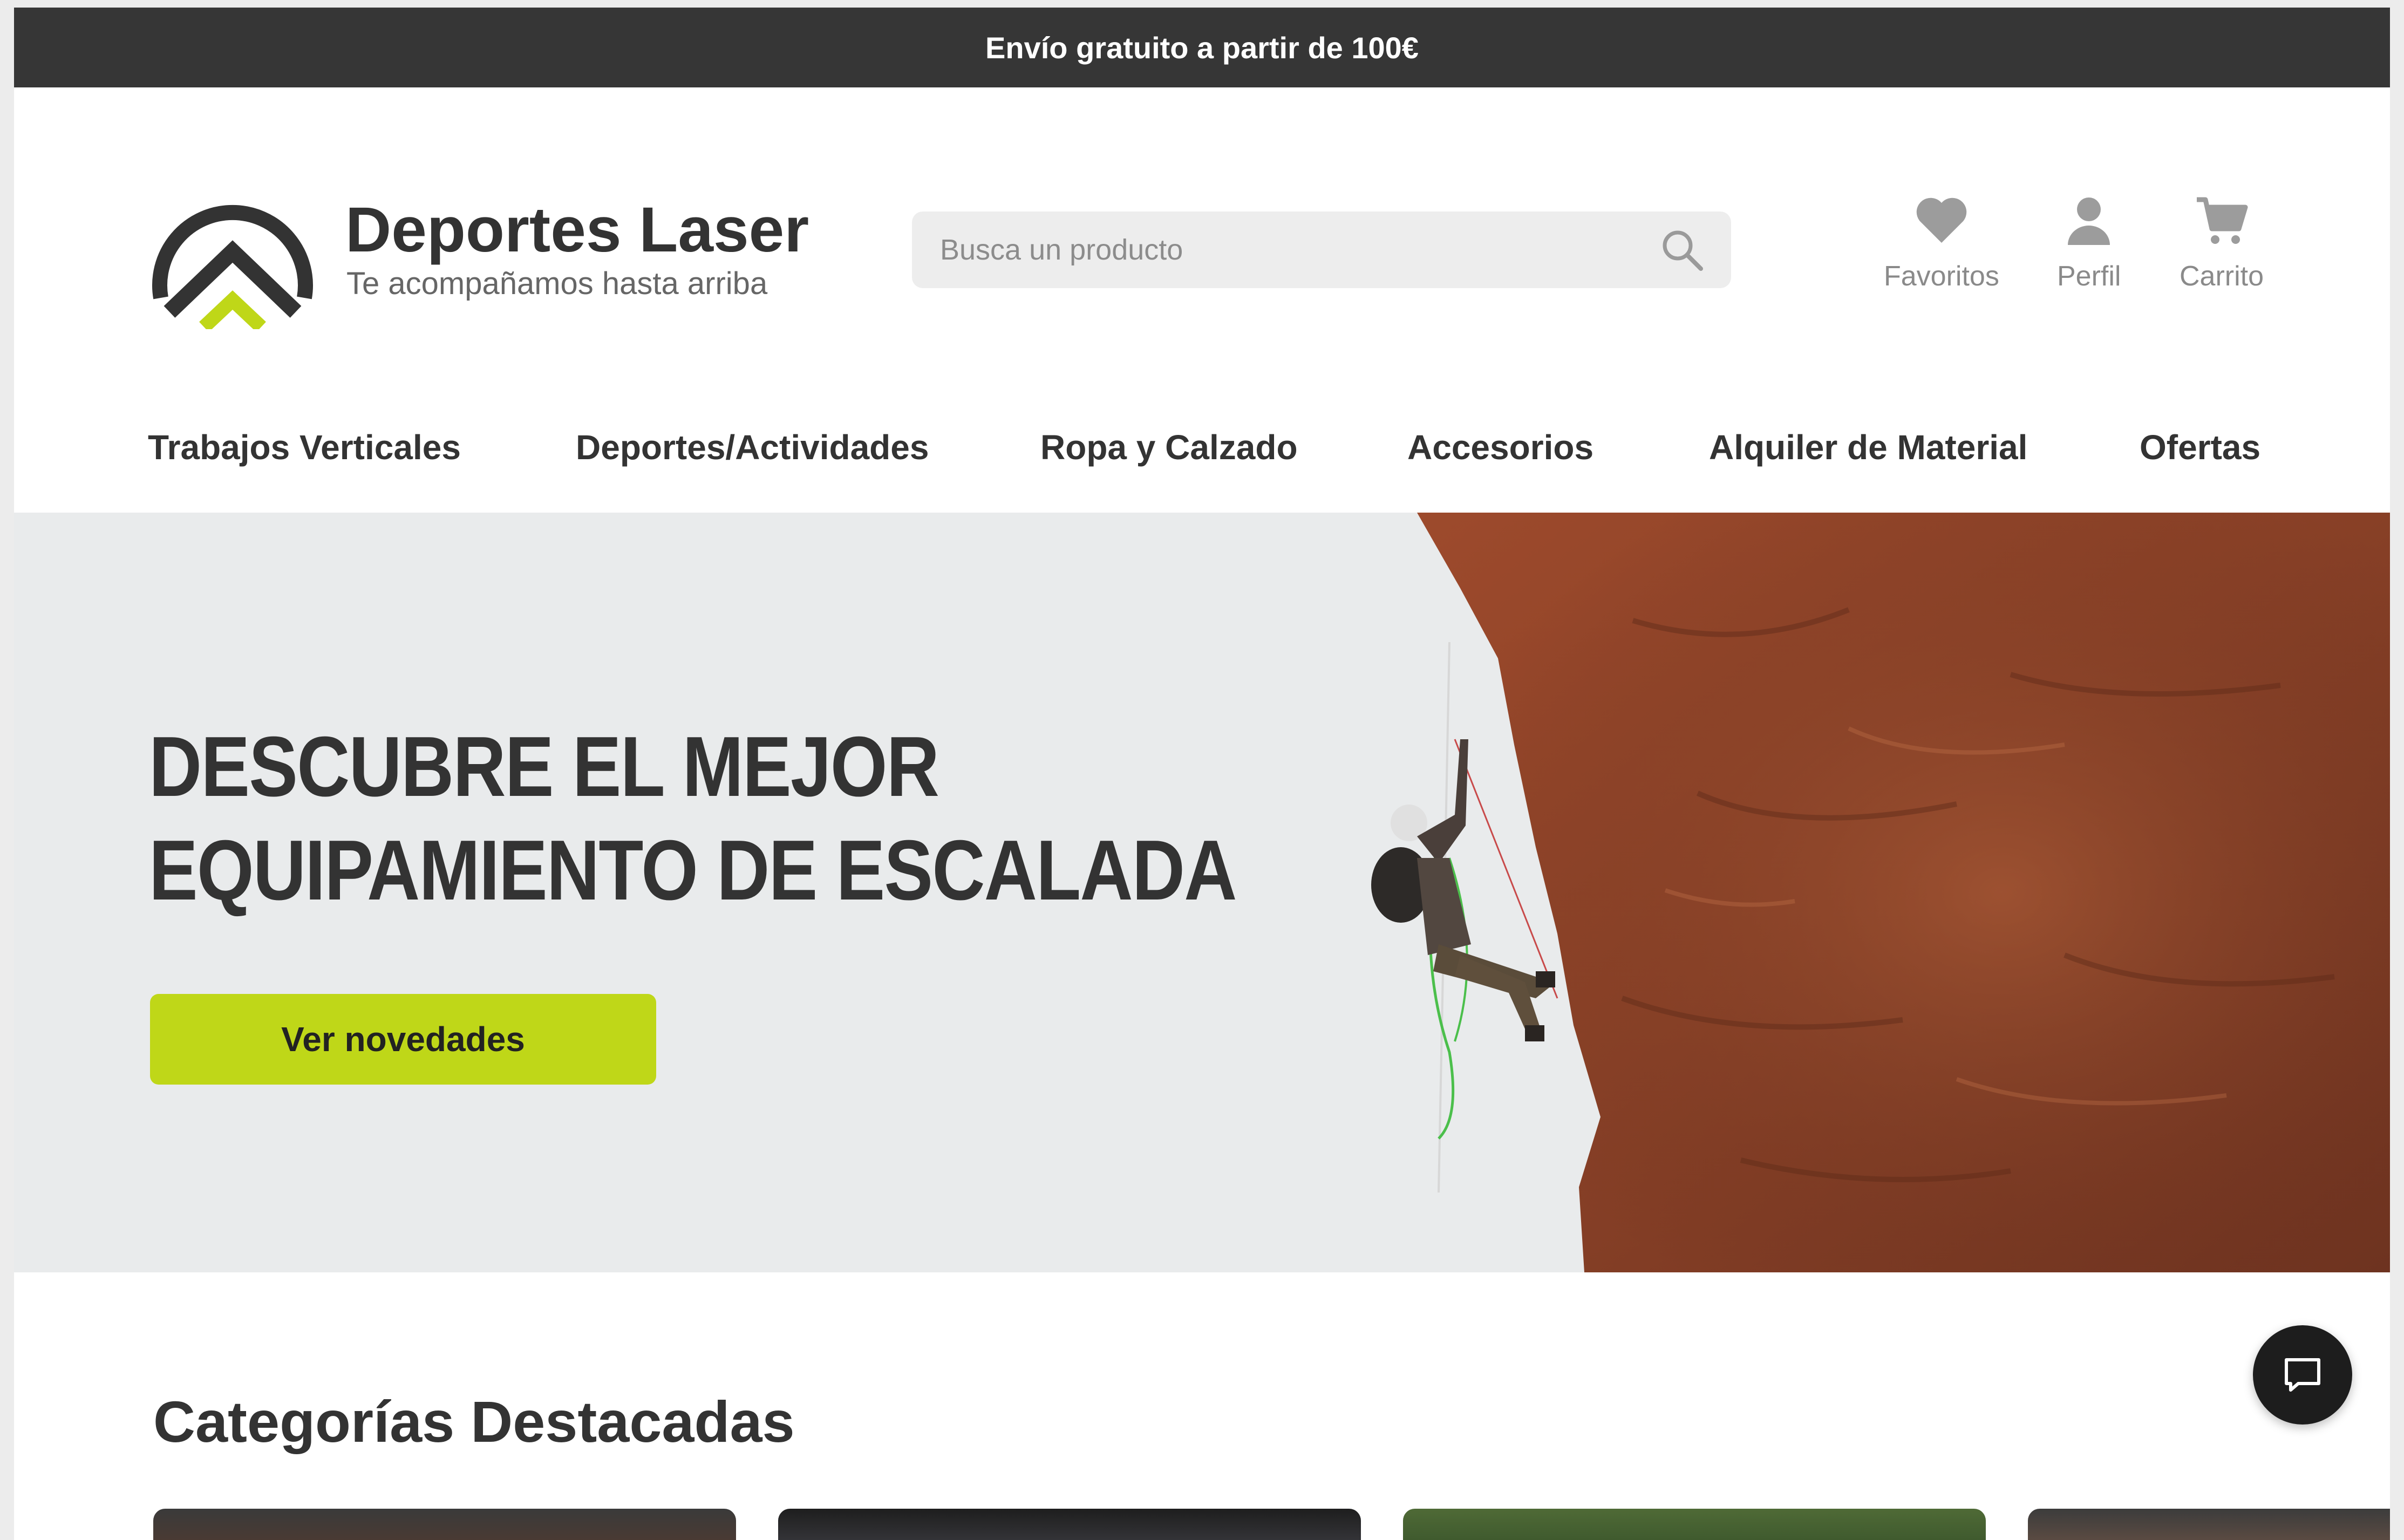  I want to click on search-icon, so click(1682, 250).